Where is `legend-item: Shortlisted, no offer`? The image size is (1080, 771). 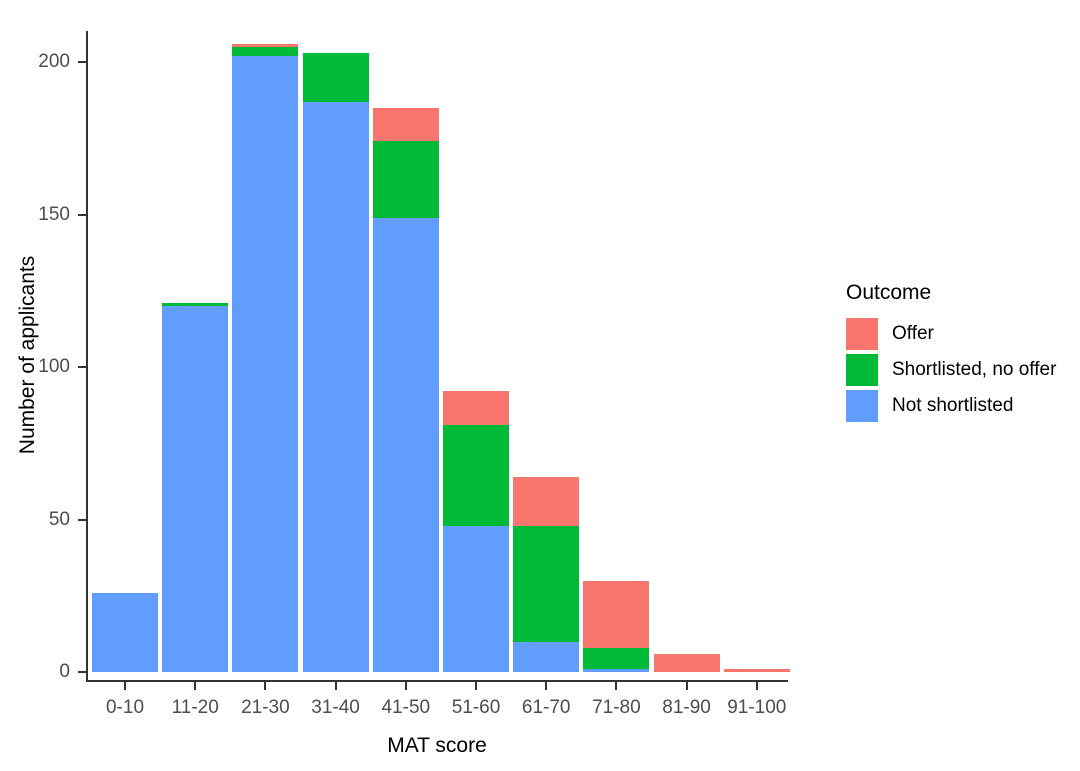
legend-item: Shortlisted, no offer is located at coordinates (956, 370).